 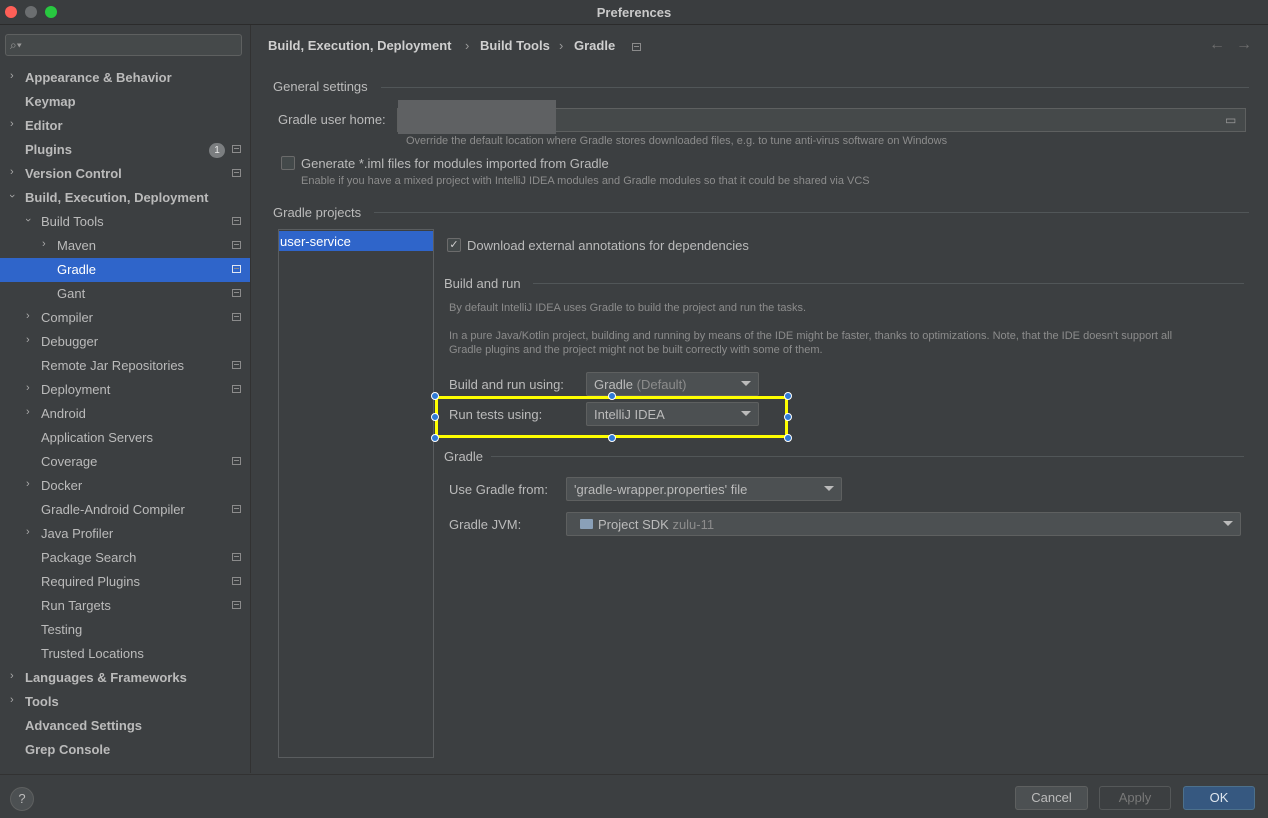 What do you see at coordinates (125, 294) in the screenshot?
I see `sidebar-item-gant: Gant` at bounding box center [125, 294].